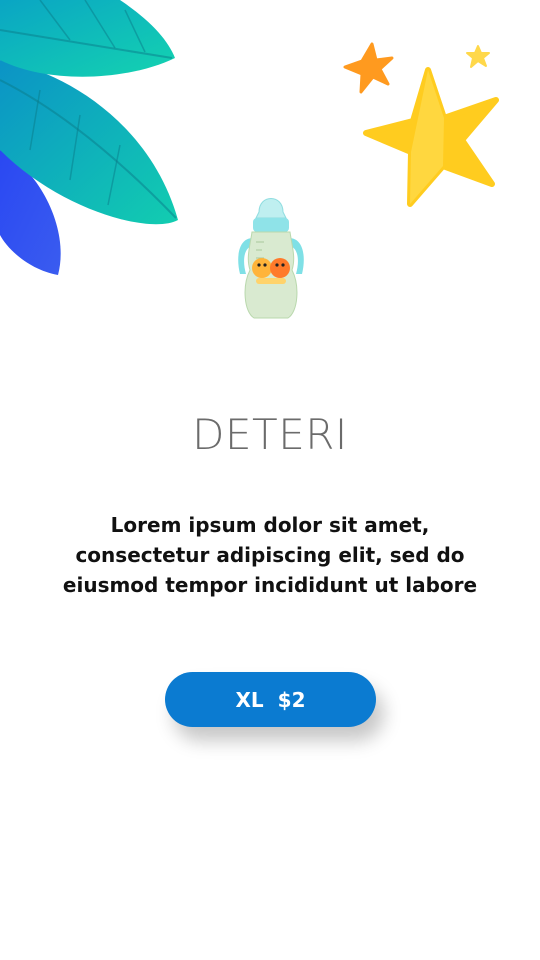 Image resolution: width=540 pixels, height=960 pixels. Describe the element at coordinates (270, 434) in the screenshot. I see `product-title: DETERI` at that location.